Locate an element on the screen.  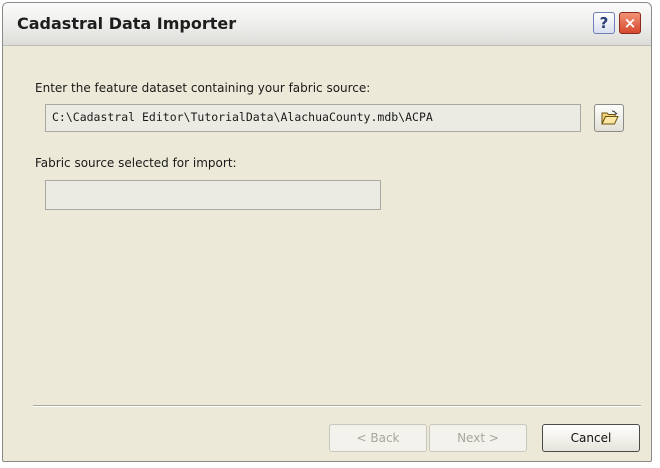
close-button: × is located at coordinates (630, 23).